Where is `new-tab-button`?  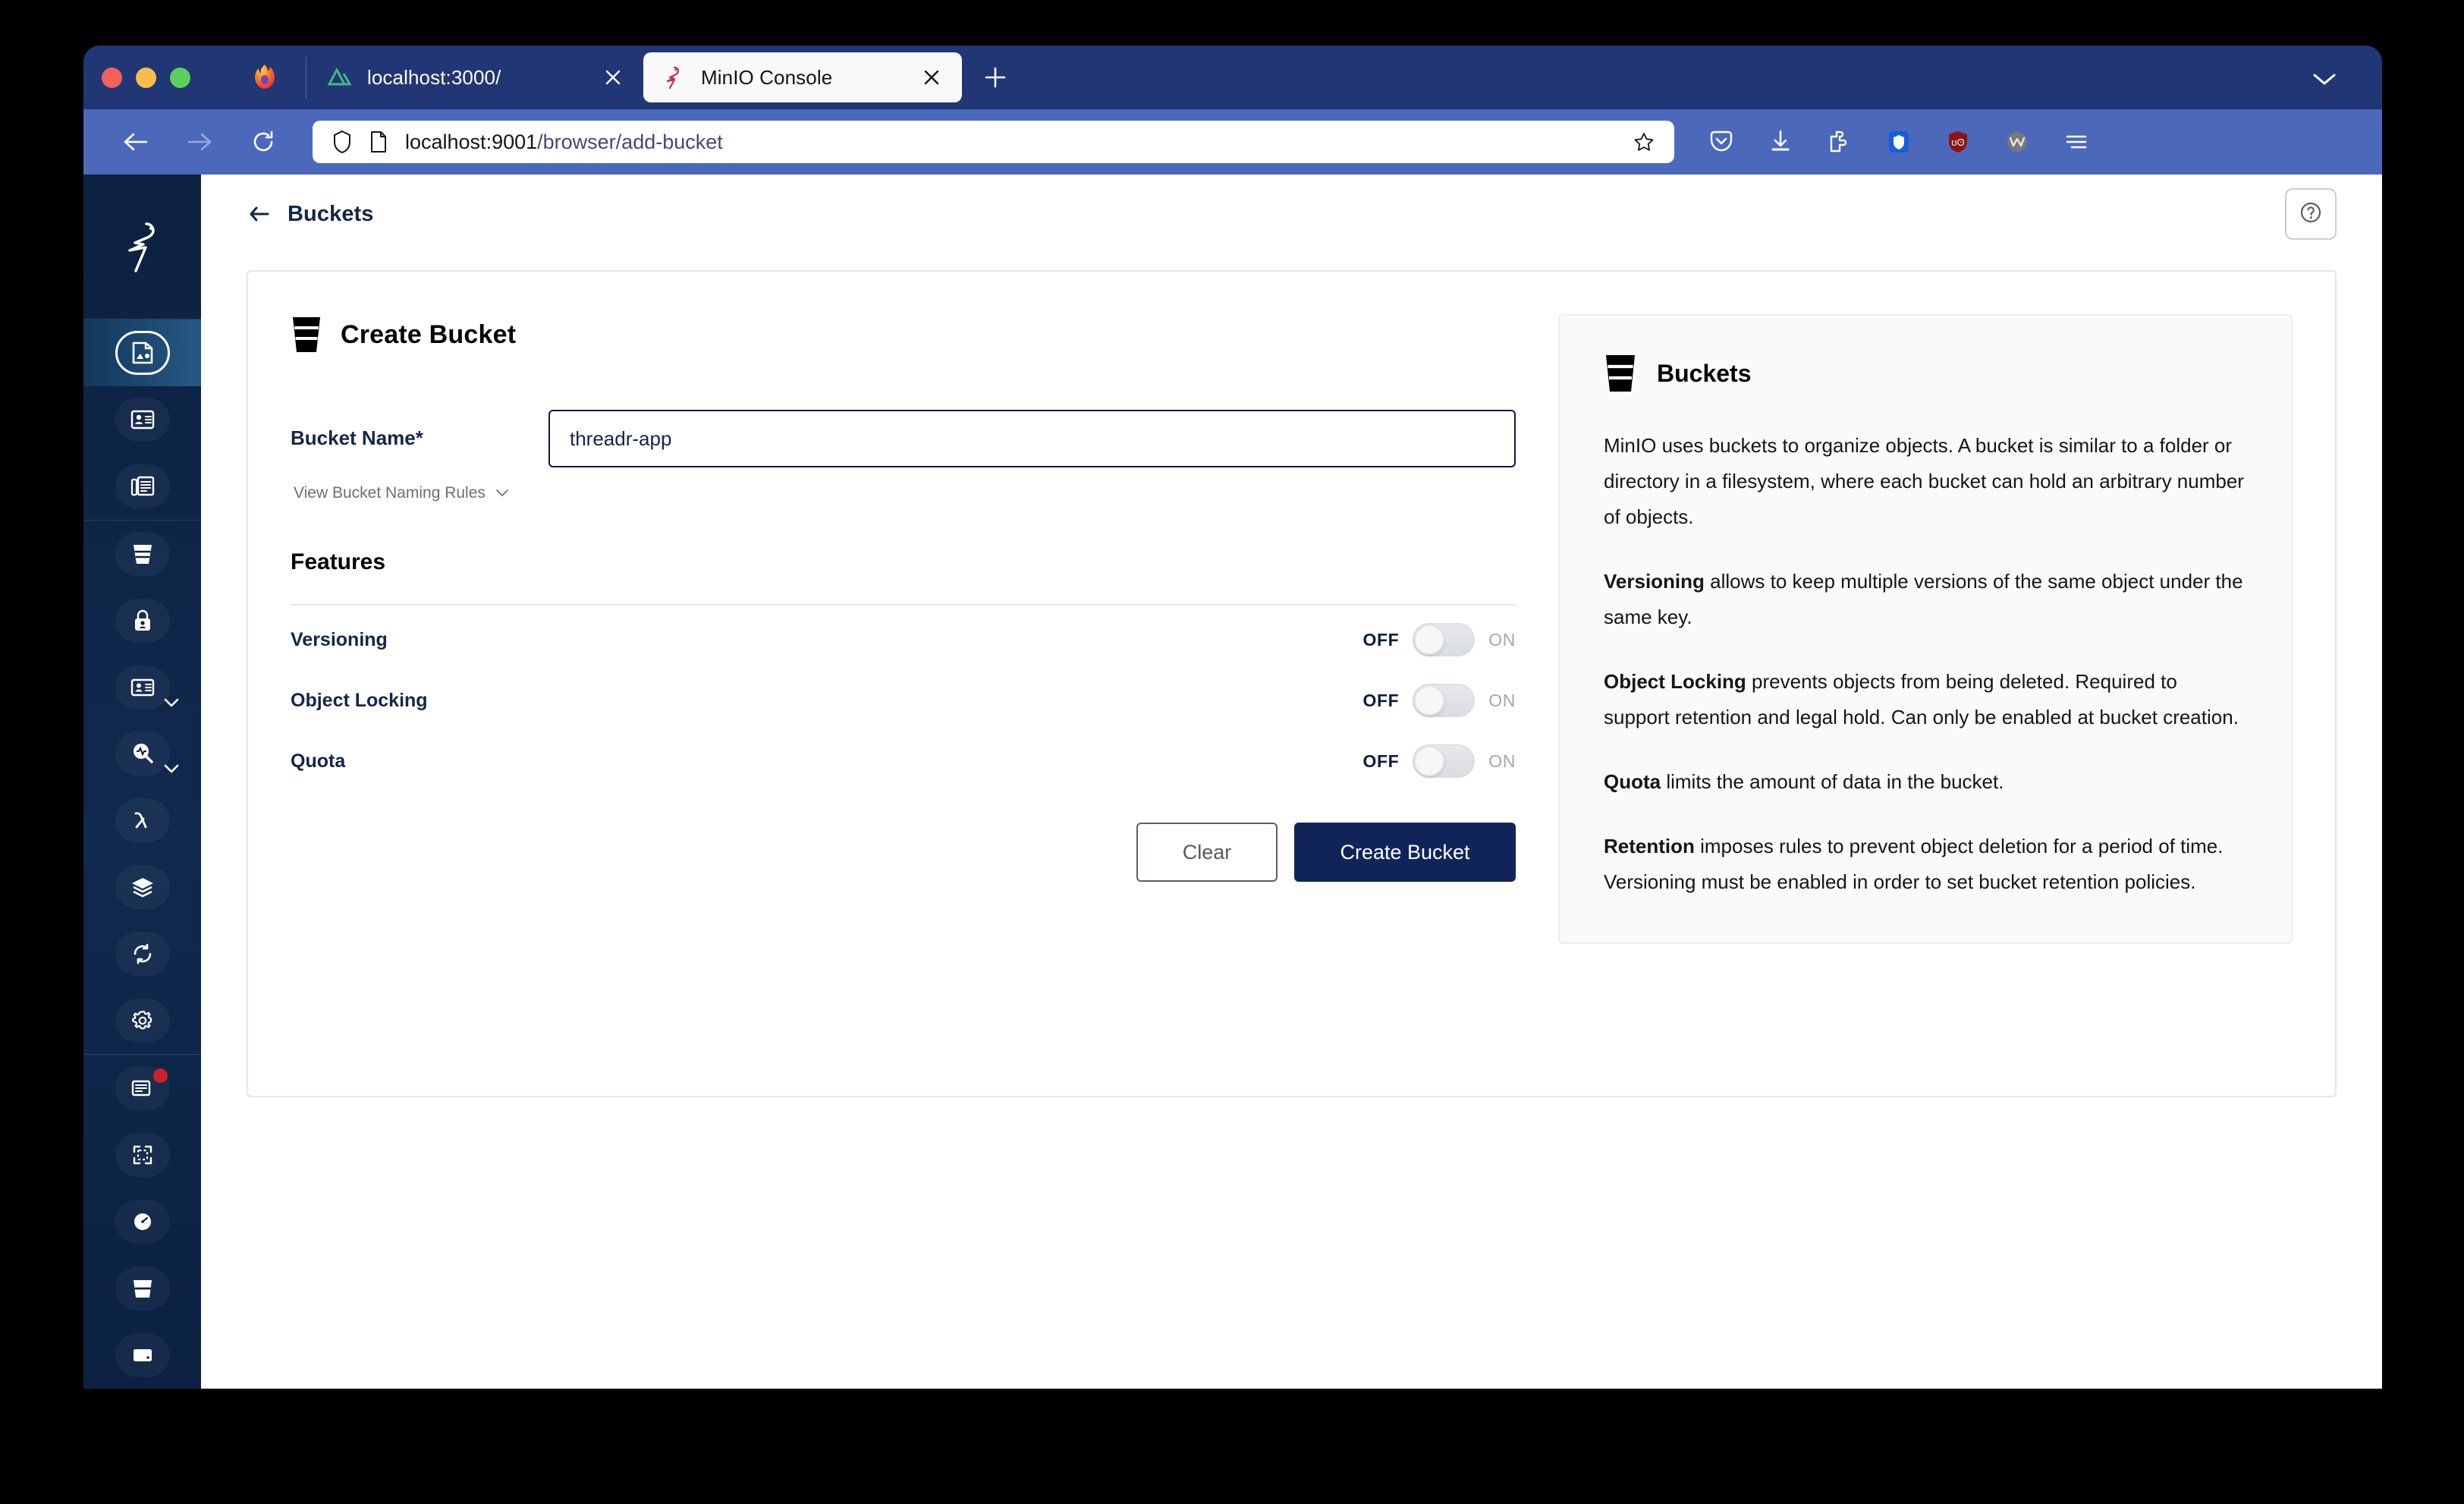 new-tab-button is located at coordinates (995, 77).